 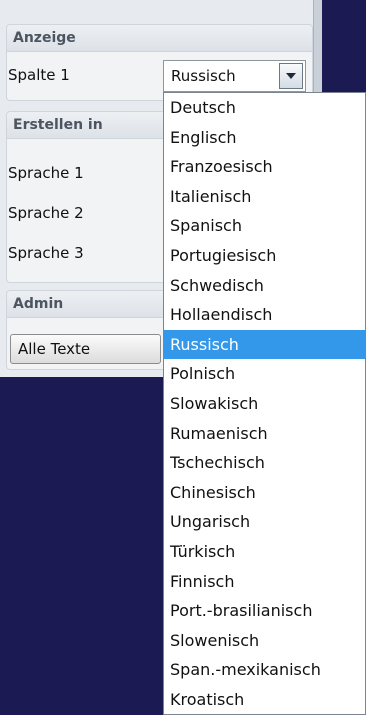 What do you see at coordinates (264, 611) in the screenshot?
I see `dropdown-option: Port.-brasilianisch` at bounding box center [264, 611].